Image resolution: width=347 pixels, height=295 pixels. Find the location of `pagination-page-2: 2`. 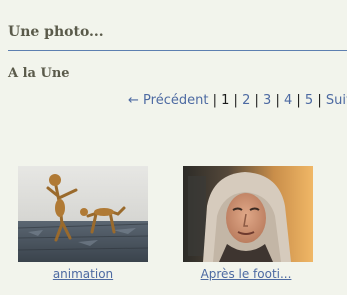

pagination-page-2: 2 is located at coordinates (246, 100).